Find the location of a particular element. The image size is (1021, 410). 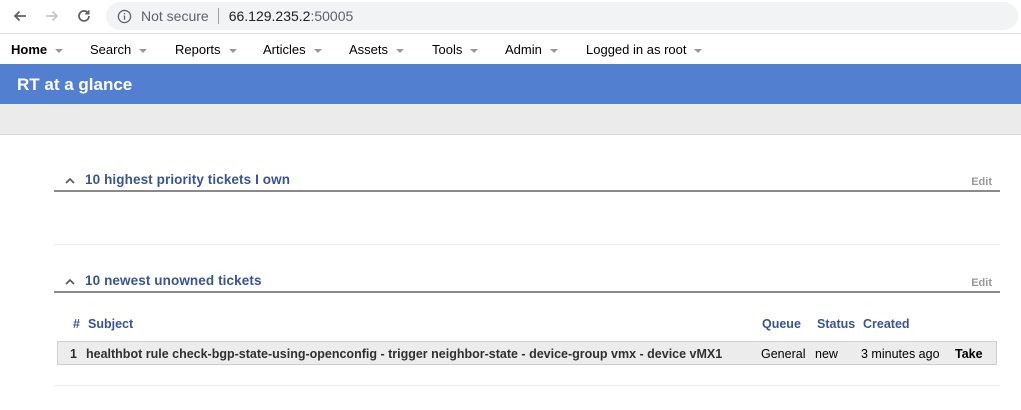

url-text: 66.129.235.2:50005 is located at coordinates (291, 16).